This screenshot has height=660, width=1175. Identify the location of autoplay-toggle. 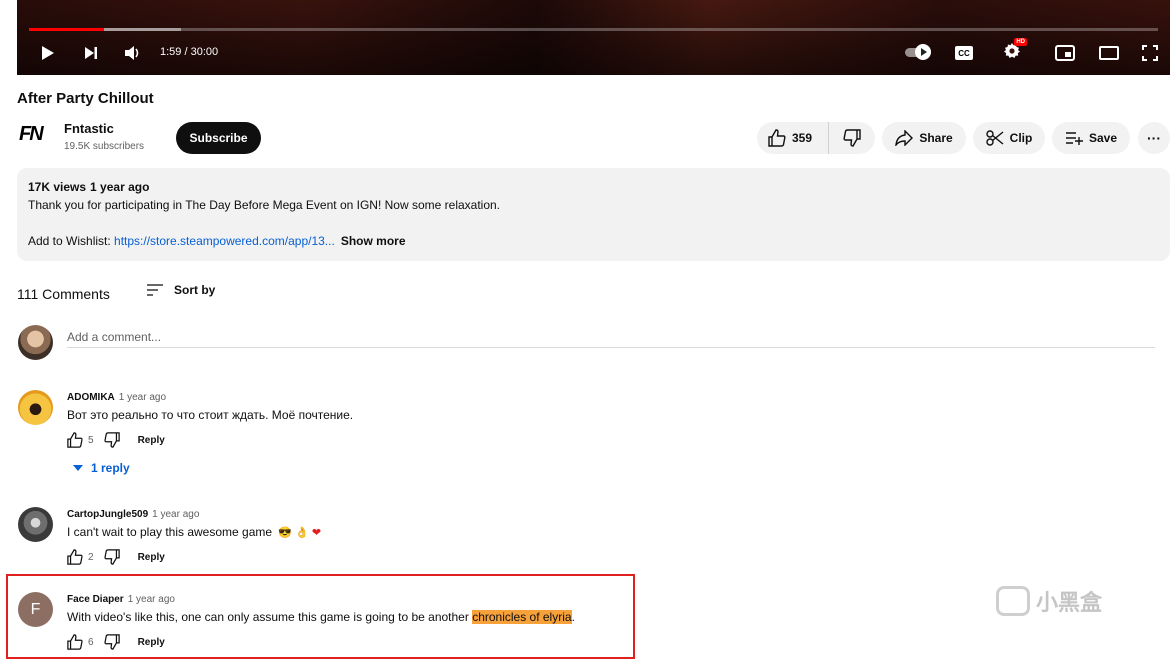
(919, 52).